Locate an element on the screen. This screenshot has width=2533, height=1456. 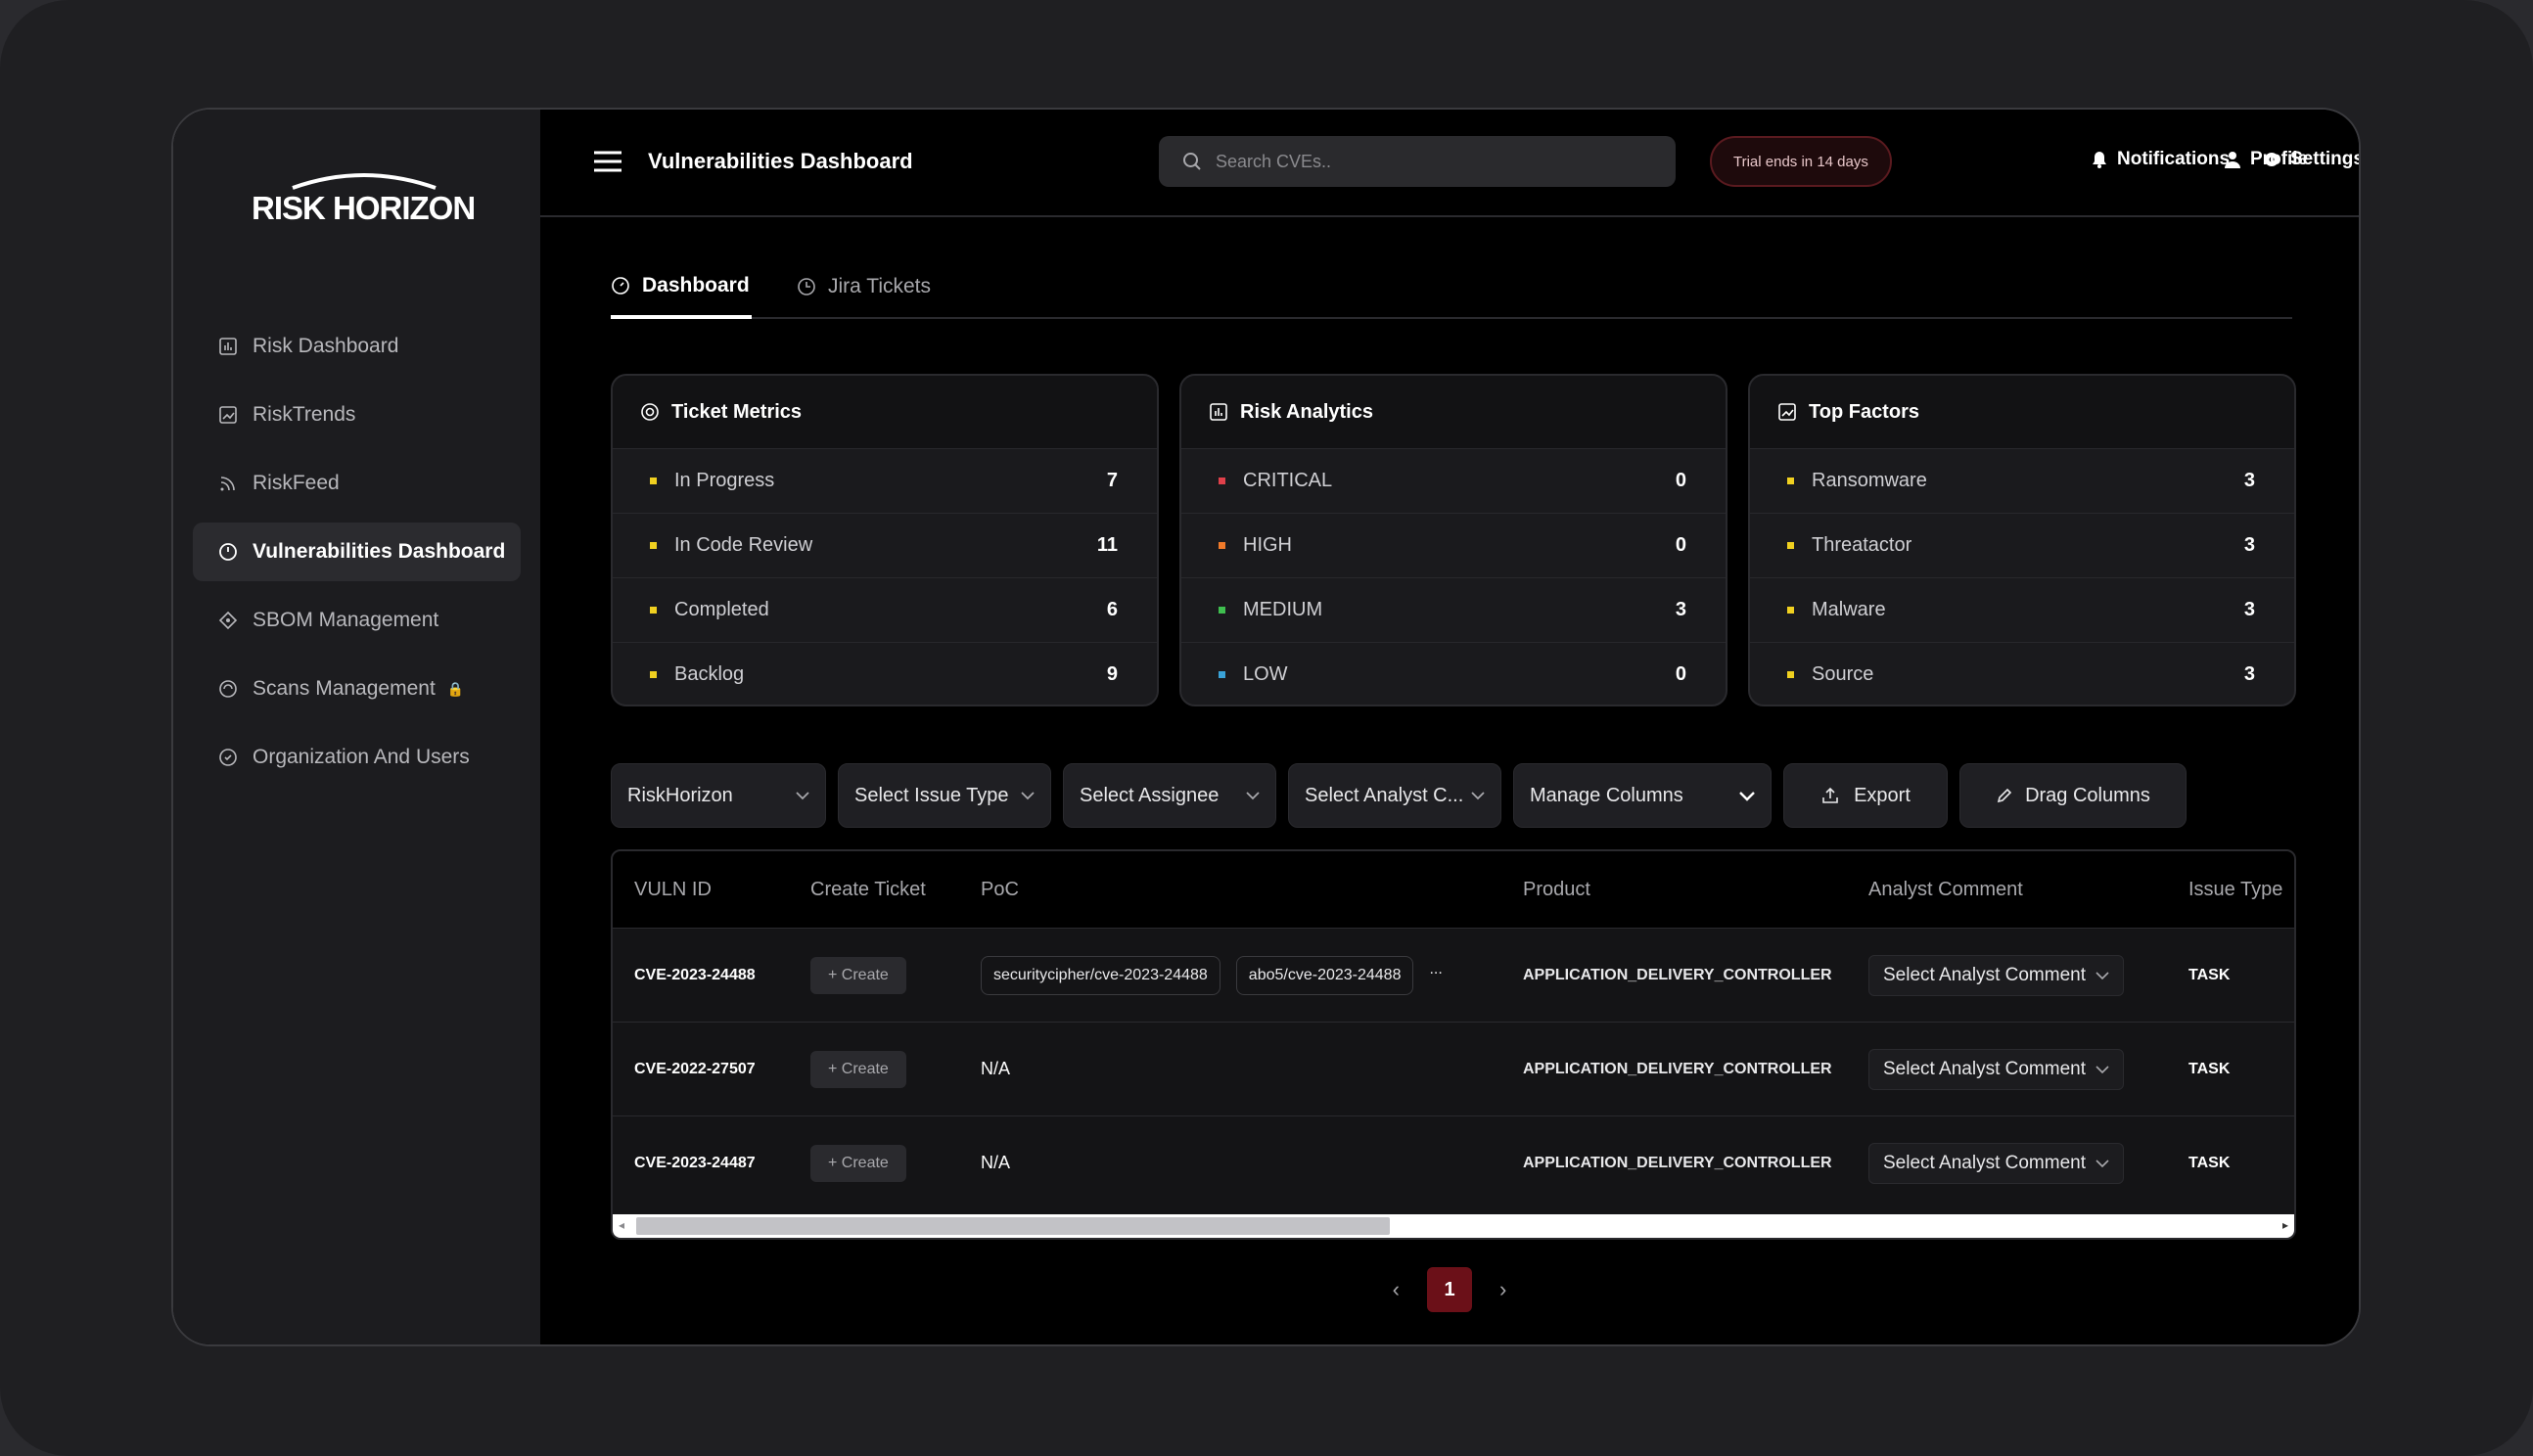
column-header-issue-type: Issue Type is located at coordinates (2235, 890).